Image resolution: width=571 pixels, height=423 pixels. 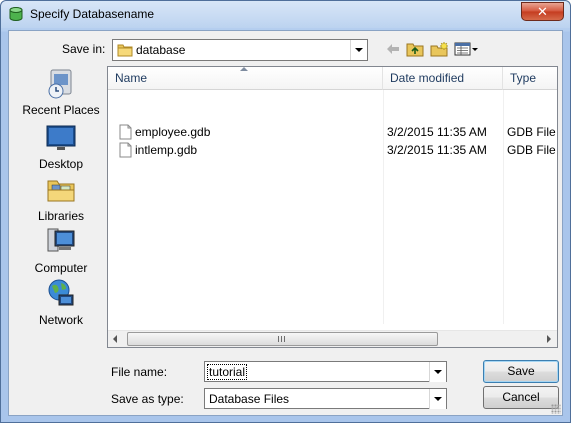 I want to click on file-name-value: tutorial, so click(x=227, y=372).